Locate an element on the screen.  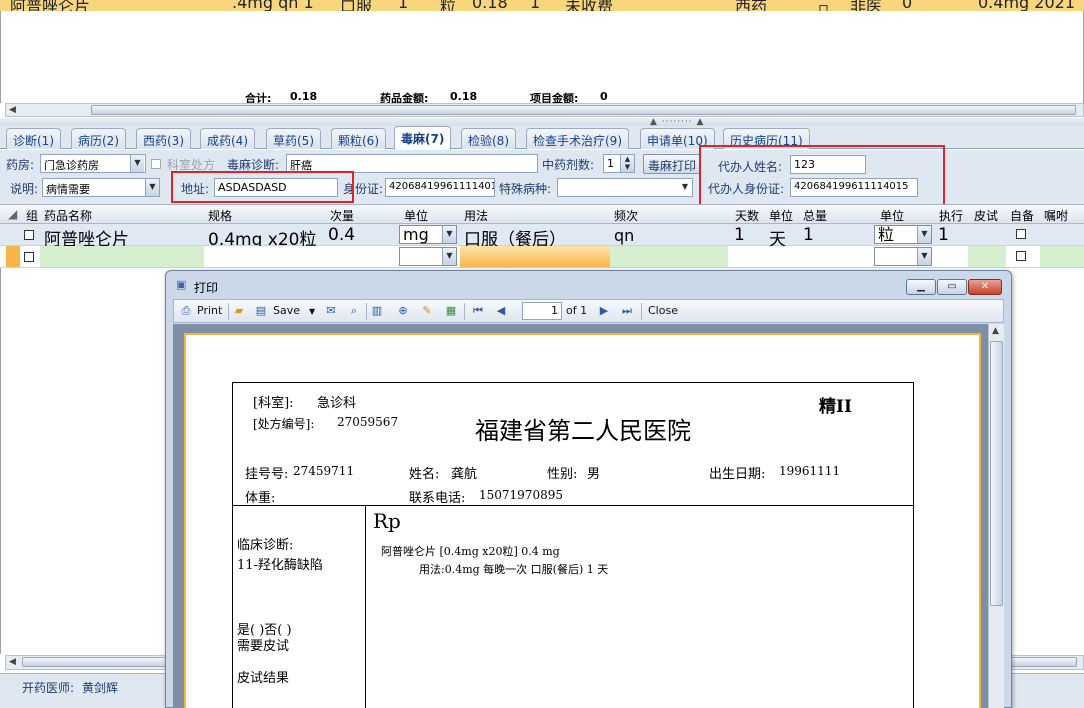
next-page-icon: ▶ is located at coordinates (604, 311).